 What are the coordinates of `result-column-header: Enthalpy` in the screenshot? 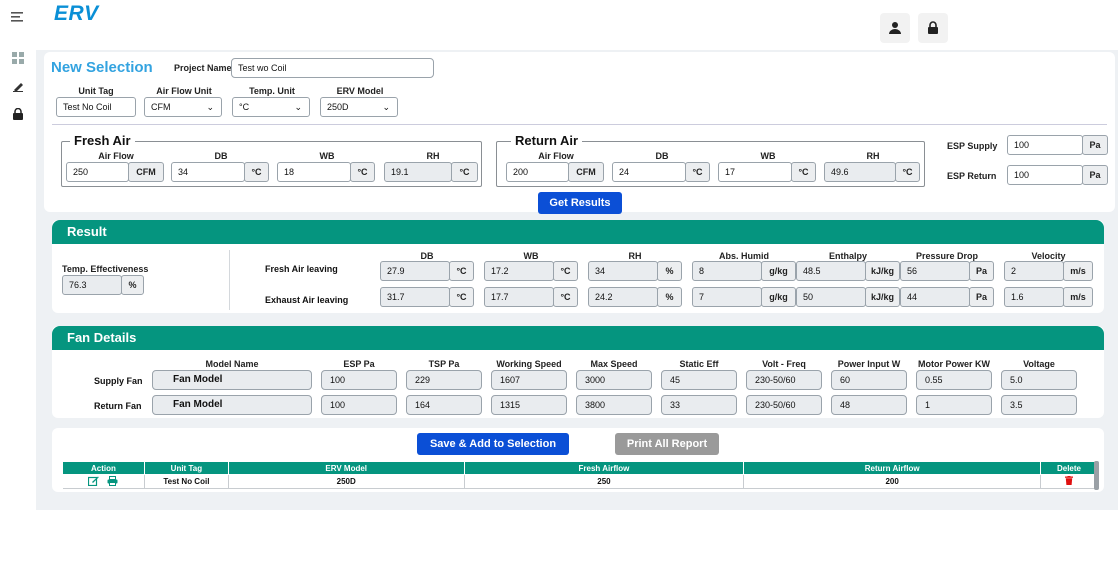 It's located at (847, 256).